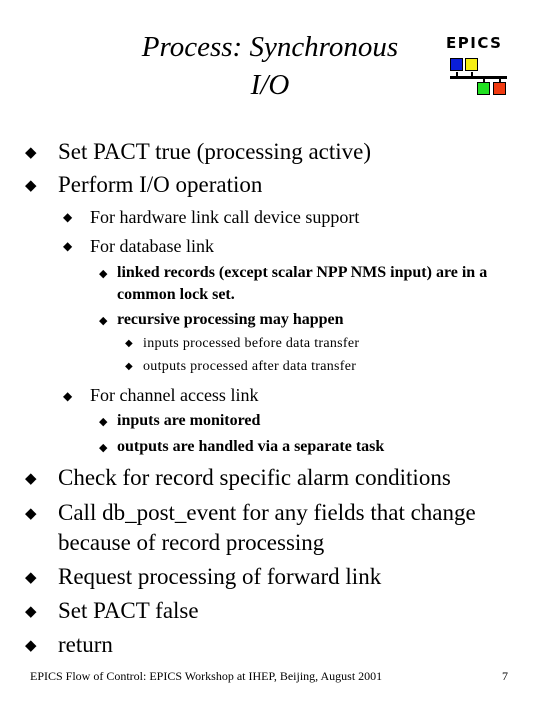 The height and width of the screenshot is (720, 540). I want to click on list-item: Request processing of forward link, so click(220, 576).